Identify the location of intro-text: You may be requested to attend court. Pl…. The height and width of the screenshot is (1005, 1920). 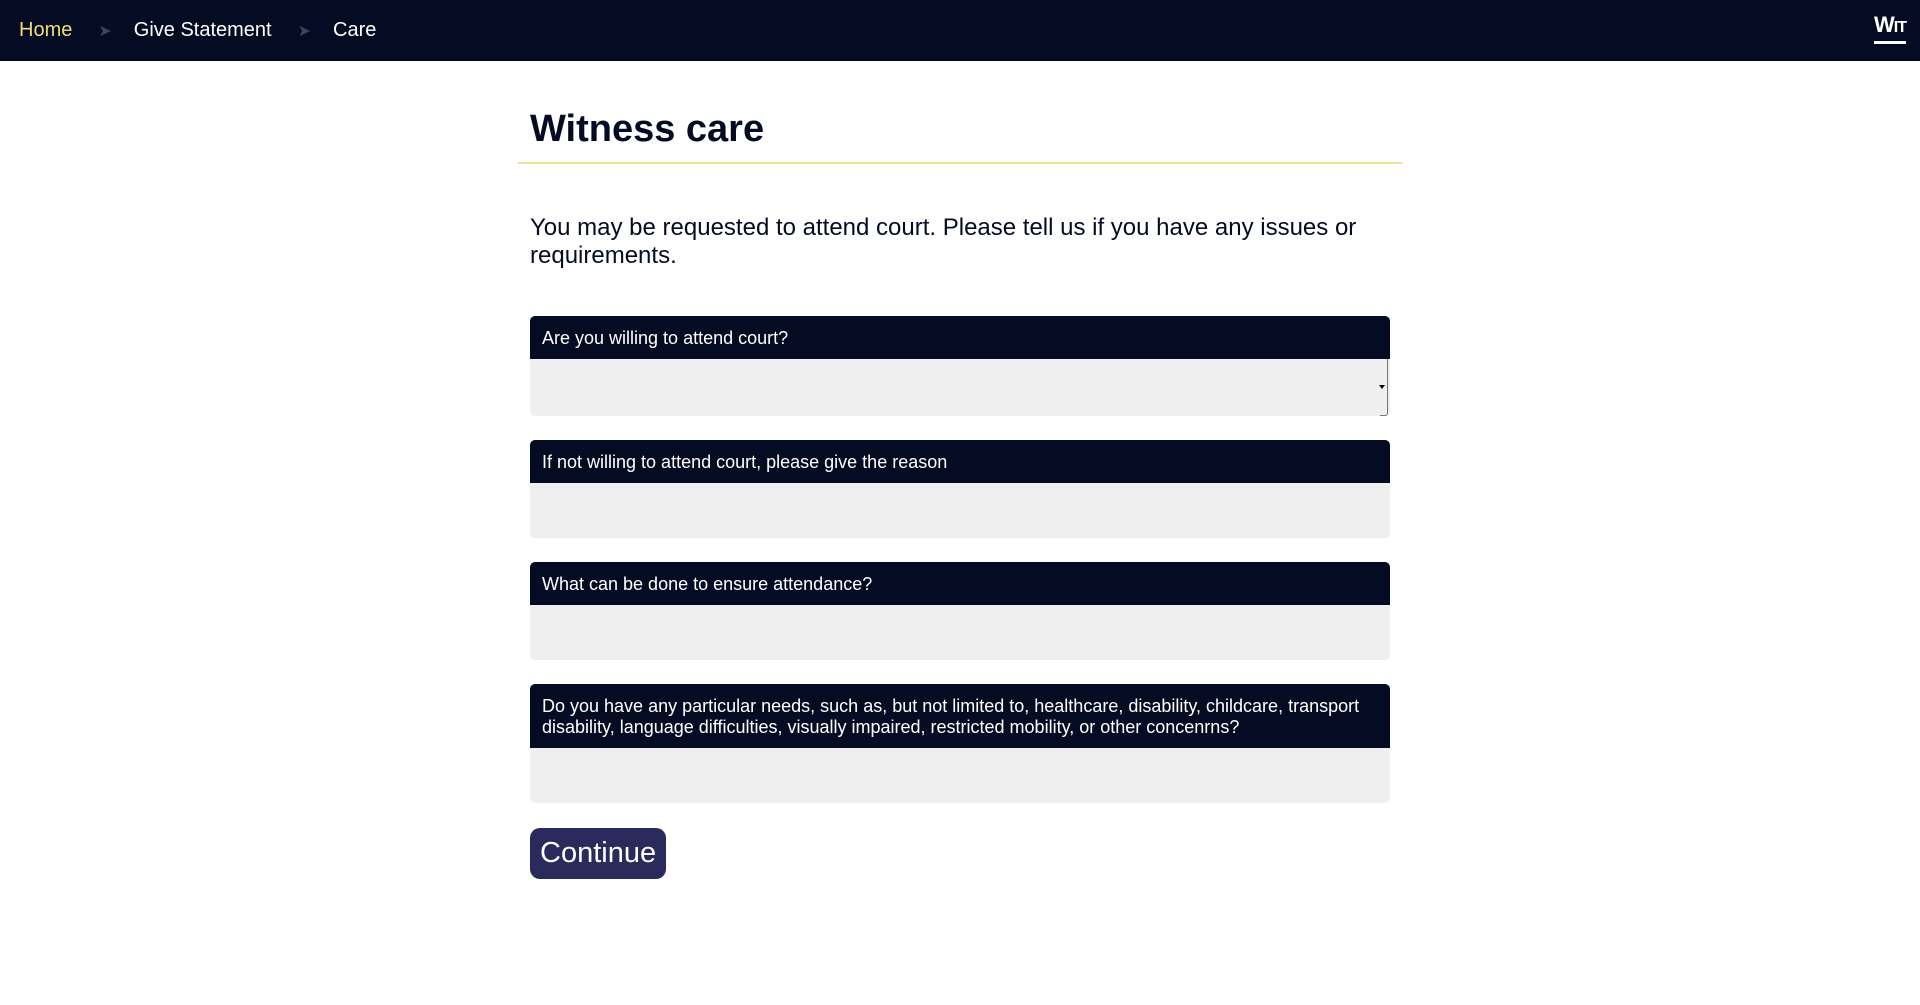
(943, 241).